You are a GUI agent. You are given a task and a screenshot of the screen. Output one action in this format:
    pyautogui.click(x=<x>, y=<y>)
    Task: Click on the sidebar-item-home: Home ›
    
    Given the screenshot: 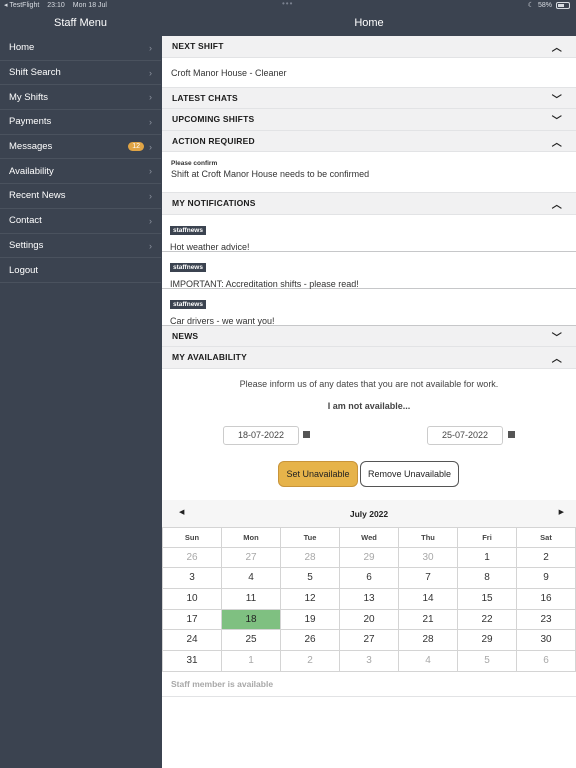 What is the action you would take?
    pyautogui.click(x=80, y=48)
    